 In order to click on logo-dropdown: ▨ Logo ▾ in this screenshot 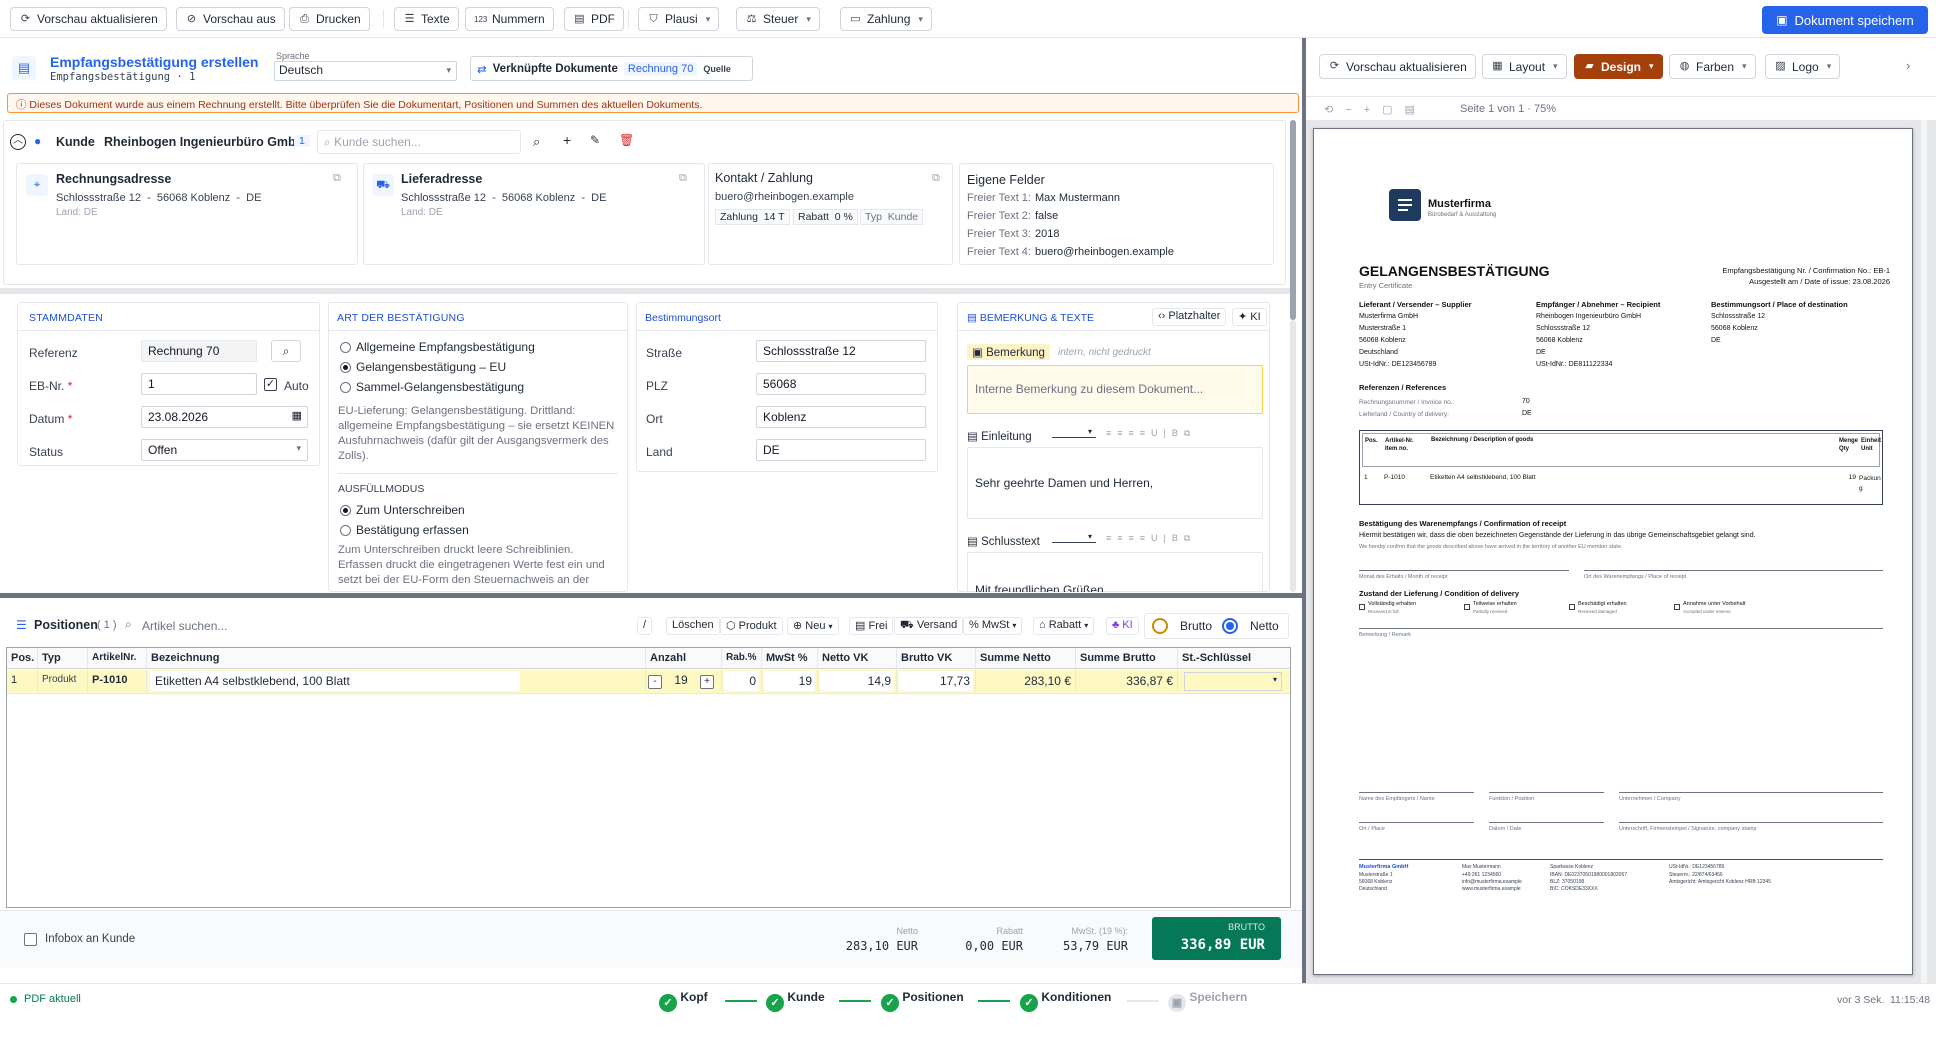, I will do `click(1803, 66)`.